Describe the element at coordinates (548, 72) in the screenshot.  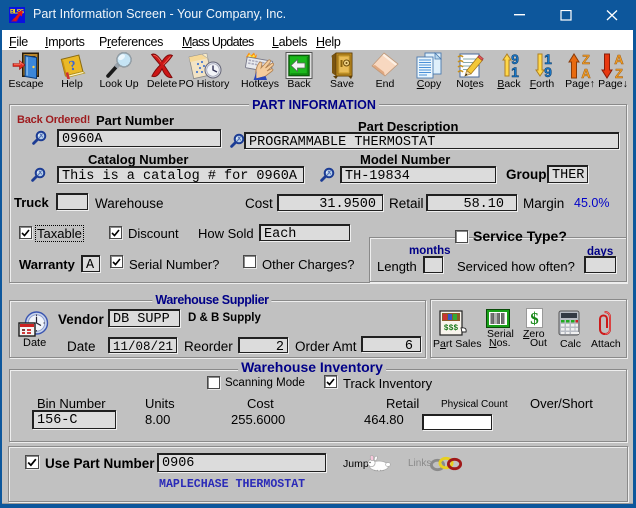
I see `svg-text: 9` at that location.